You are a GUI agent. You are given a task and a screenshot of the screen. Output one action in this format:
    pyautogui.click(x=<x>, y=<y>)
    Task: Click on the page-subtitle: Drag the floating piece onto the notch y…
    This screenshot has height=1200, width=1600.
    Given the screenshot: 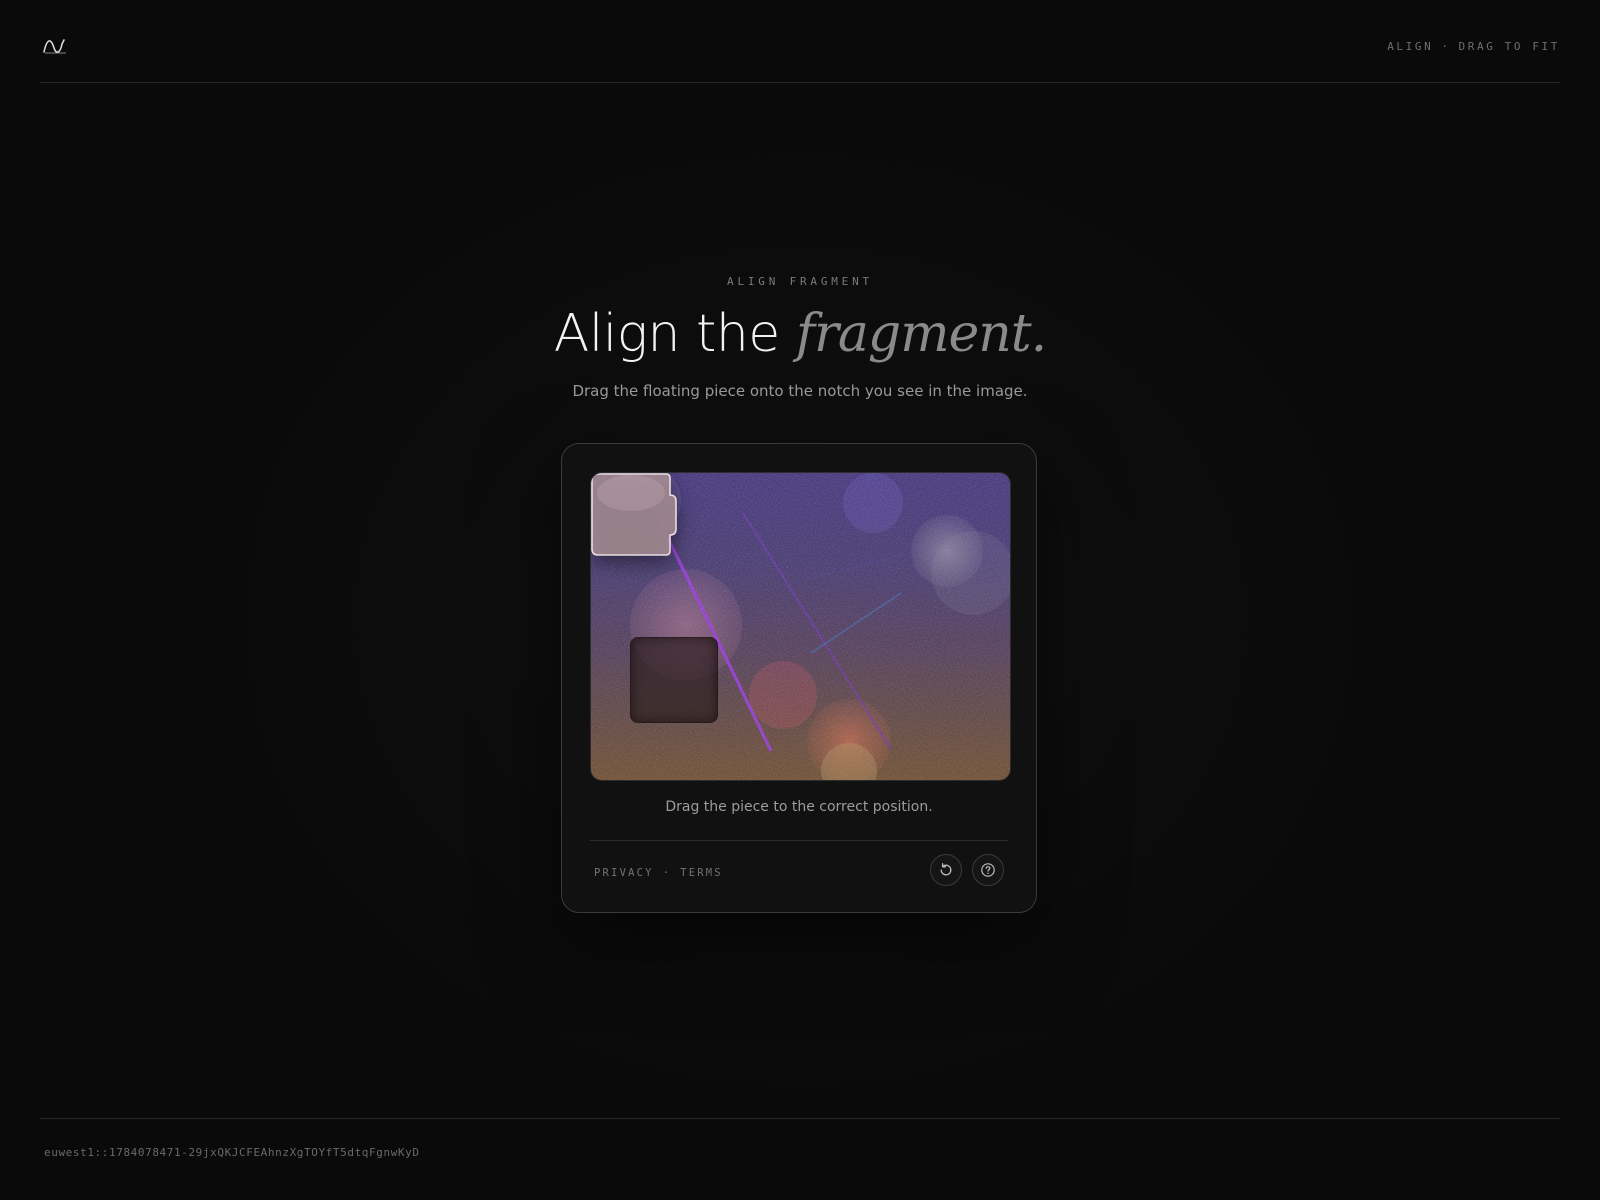 What is the action you would take?
    pyautogui.click(x=800, y=391)
    